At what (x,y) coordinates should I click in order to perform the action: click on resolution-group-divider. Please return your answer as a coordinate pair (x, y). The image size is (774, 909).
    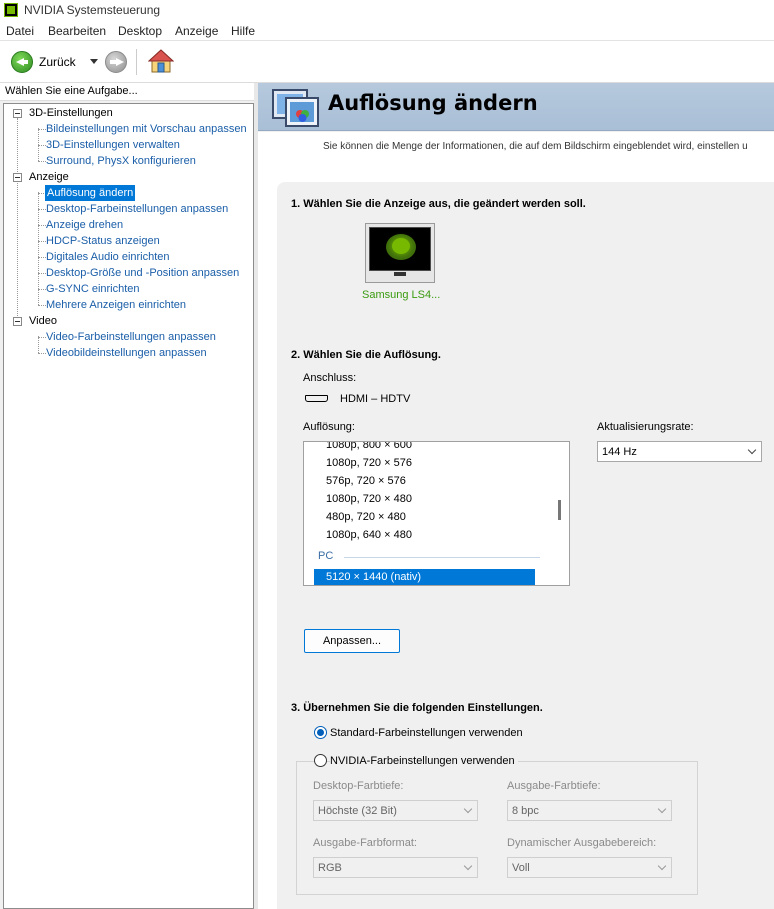
    Looking at the image, I should click on (442, 557).